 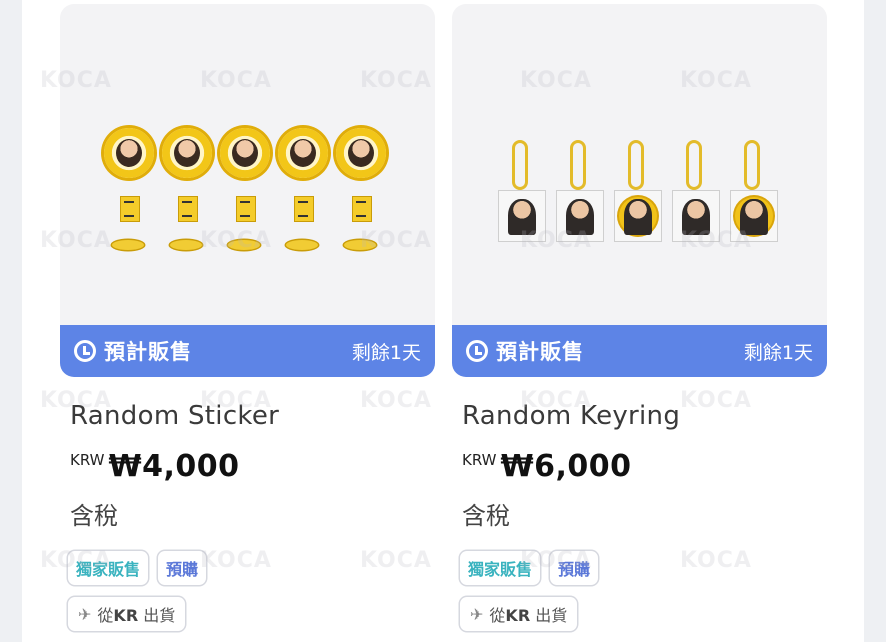 What do you see at coordinates (252, 466) in the screenshot?
I see `price-row: KRW ₩4,000` at bounding box center [252, 466].